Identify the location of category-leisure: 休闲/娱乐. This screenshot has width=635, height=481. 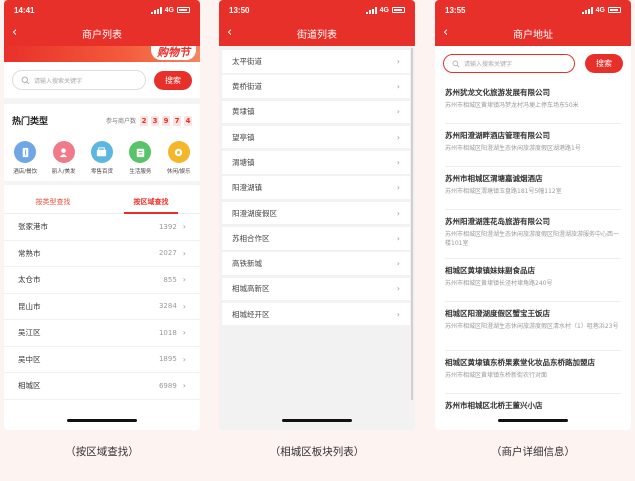
(179, 158).